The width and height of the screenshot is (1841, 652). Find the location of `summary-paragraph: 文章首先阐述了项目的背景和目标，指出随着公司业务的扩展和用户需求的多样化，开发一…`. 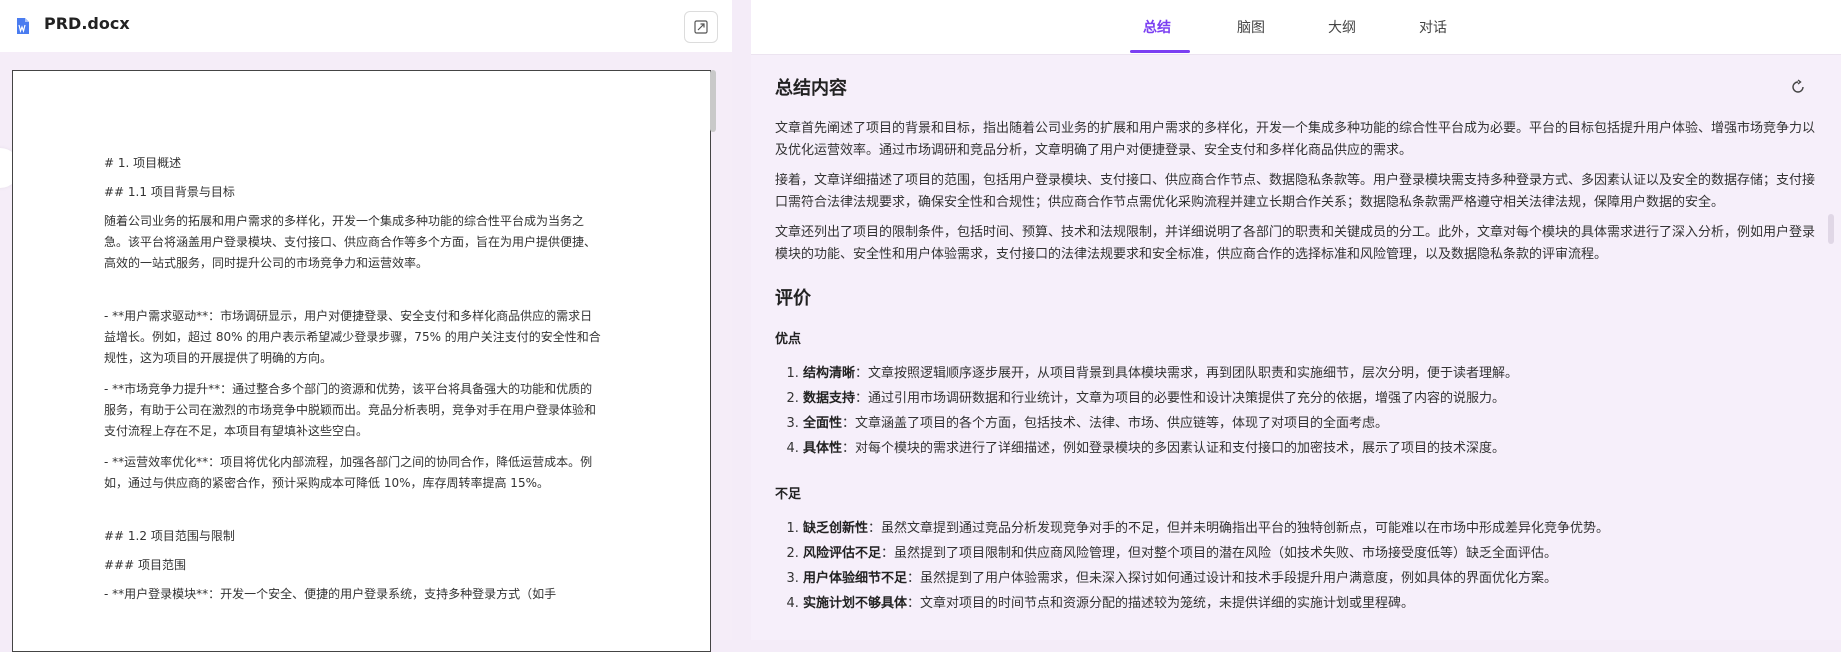

summary-paragraph: 文章首先阐述了项目的背景和目标，指出随着公司业务的扩展和用户需求的多样化，开发一… is located at coordinates (1295, 139).